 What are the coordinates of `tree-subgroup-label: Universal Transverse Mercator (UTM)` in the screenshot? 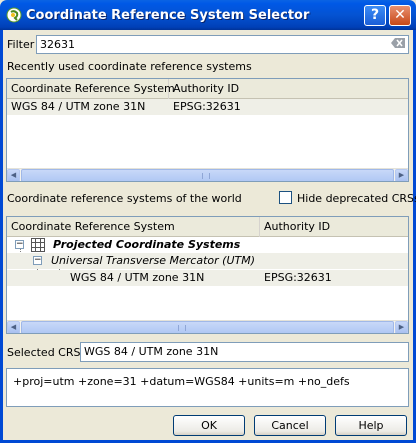 It's located at (153, 260).